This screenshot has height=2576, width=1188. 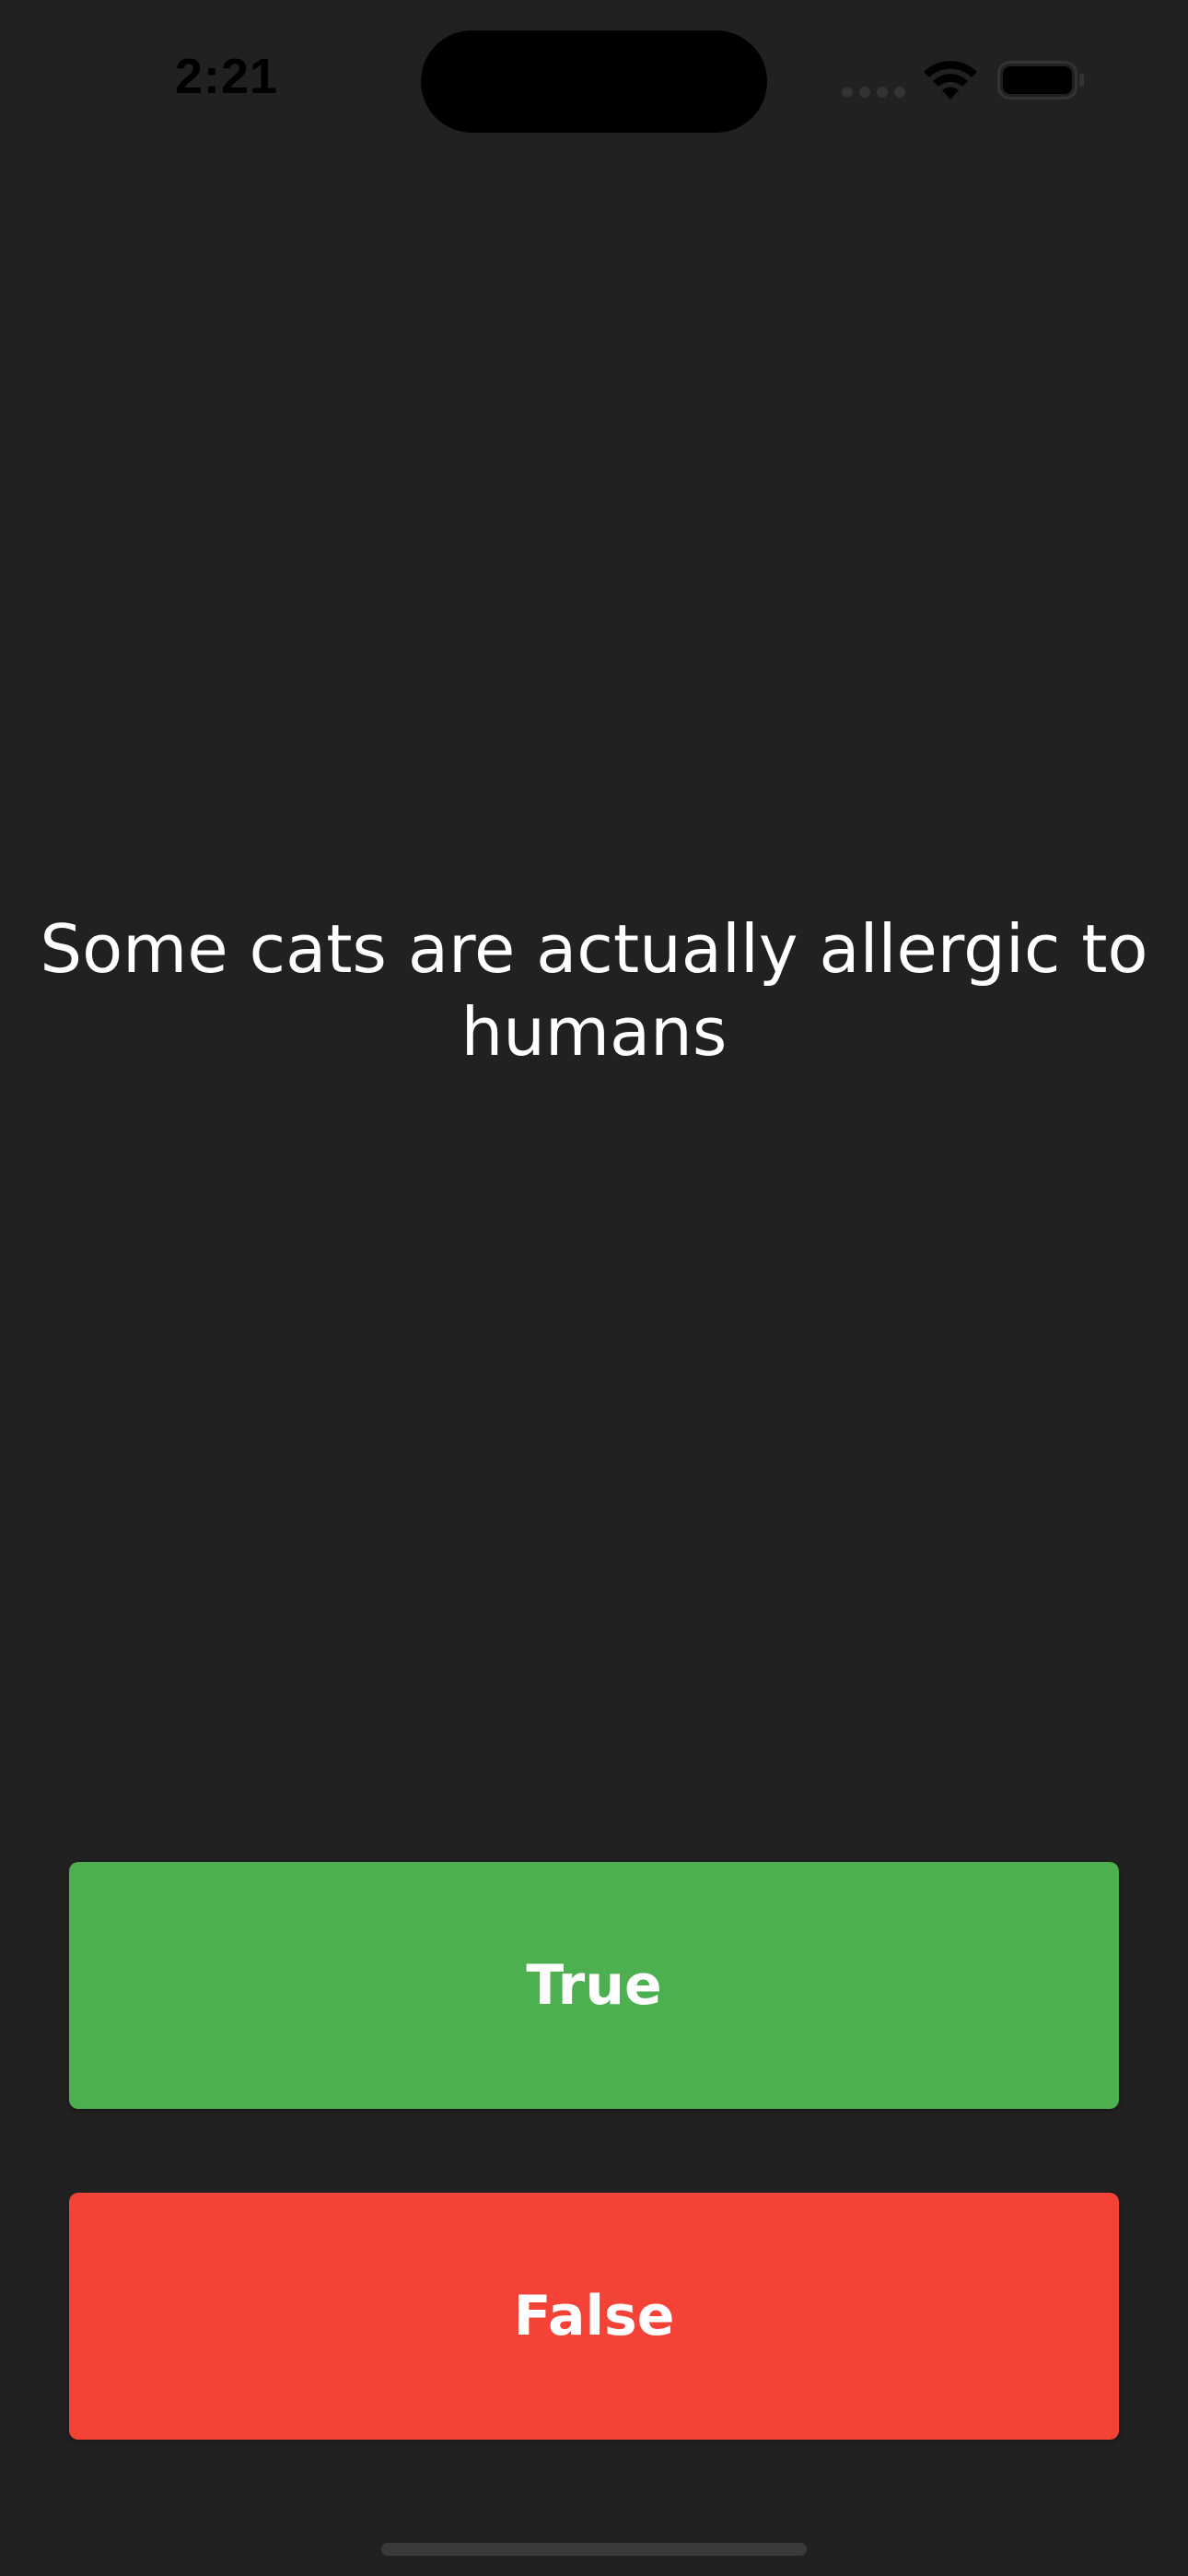 I want to click on wifi-icon, so click(x=951, y=80).